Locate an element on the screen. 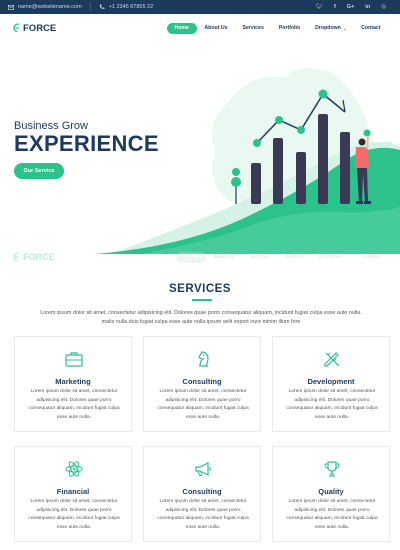 This screenshot has width=400, height=550. card-title: Development is located at coordinates (331, 381).